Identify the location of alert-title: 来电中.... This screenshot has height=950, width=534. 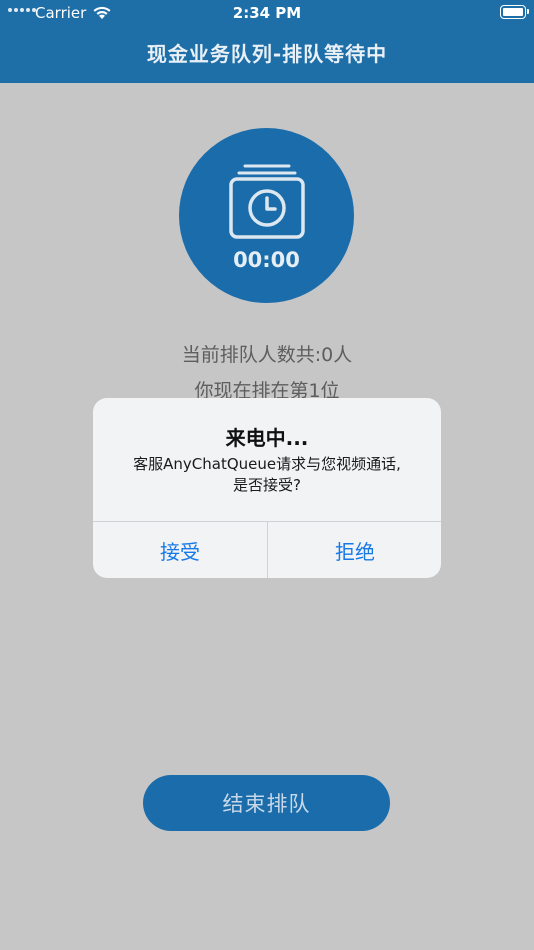
(267, 438).